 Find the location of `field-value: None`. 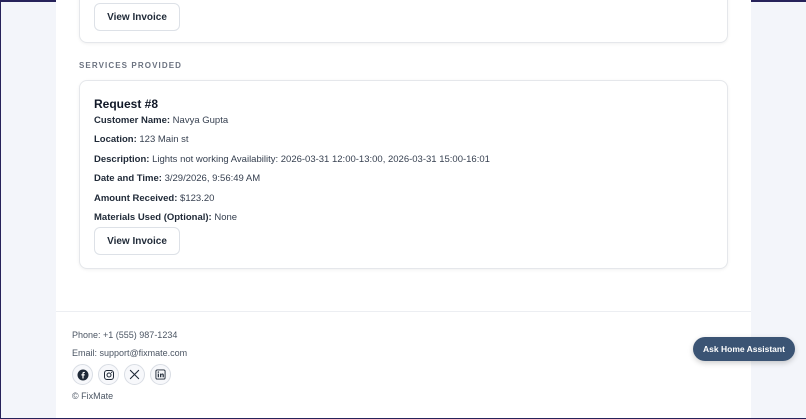

field-value: None is located at coordinates (226, 217).